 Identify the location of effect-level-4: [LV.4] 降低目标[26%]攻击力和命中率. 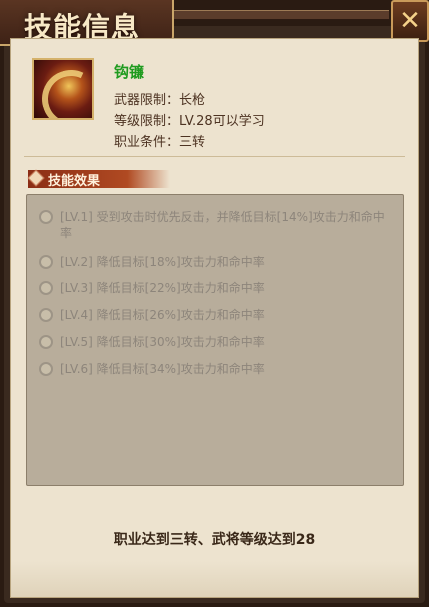
(216, 315).